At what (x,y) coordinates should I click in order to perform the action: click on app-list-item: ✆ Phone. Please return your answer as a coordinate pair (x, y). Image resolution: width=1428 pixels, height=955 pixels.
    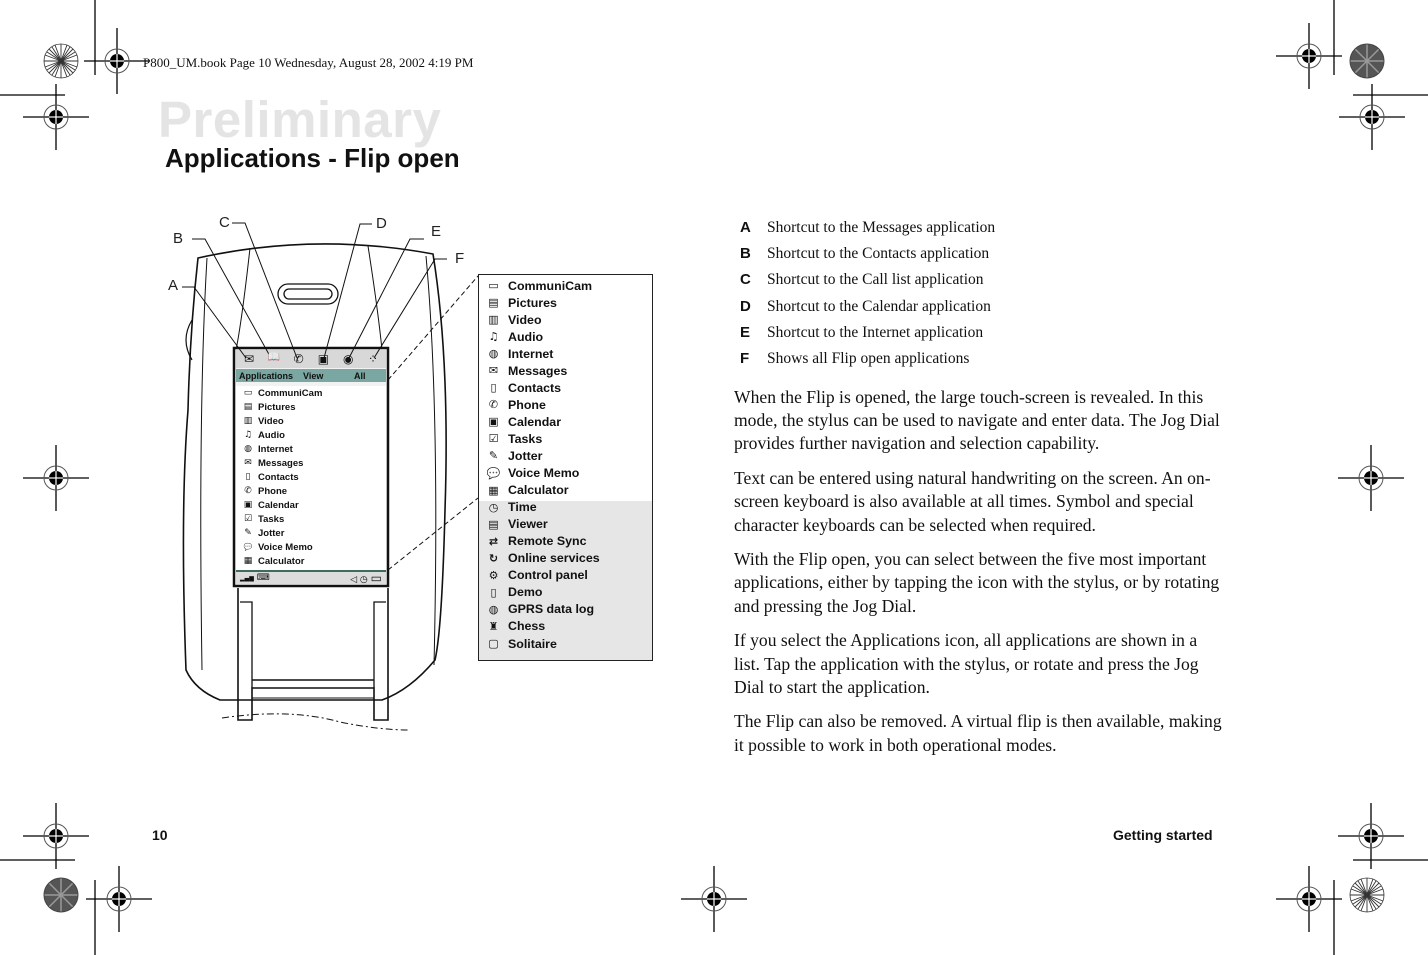
    Looking at the image, I should click on (565, 404).